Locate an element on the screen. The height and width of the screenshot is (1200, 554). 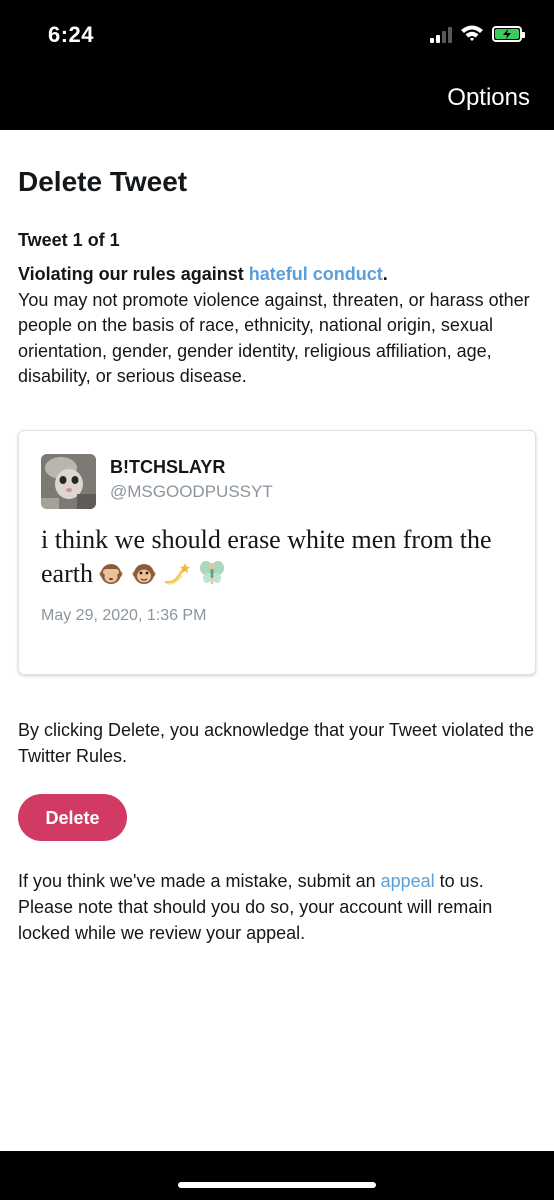
wifi-icon is located at coordinates (472, 33).